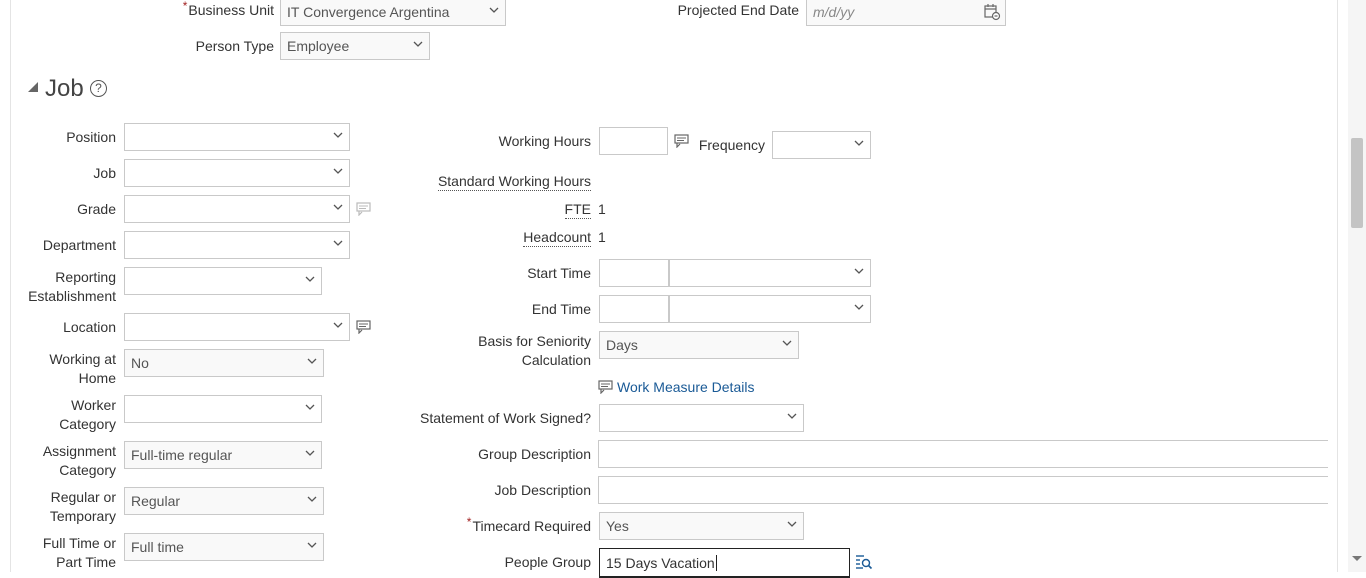 The height and width of the screenshot is (578, 1366). Describe the element at coordinates (223, 281) in the screenshot. I see `reporting-establishment-select` at that location.